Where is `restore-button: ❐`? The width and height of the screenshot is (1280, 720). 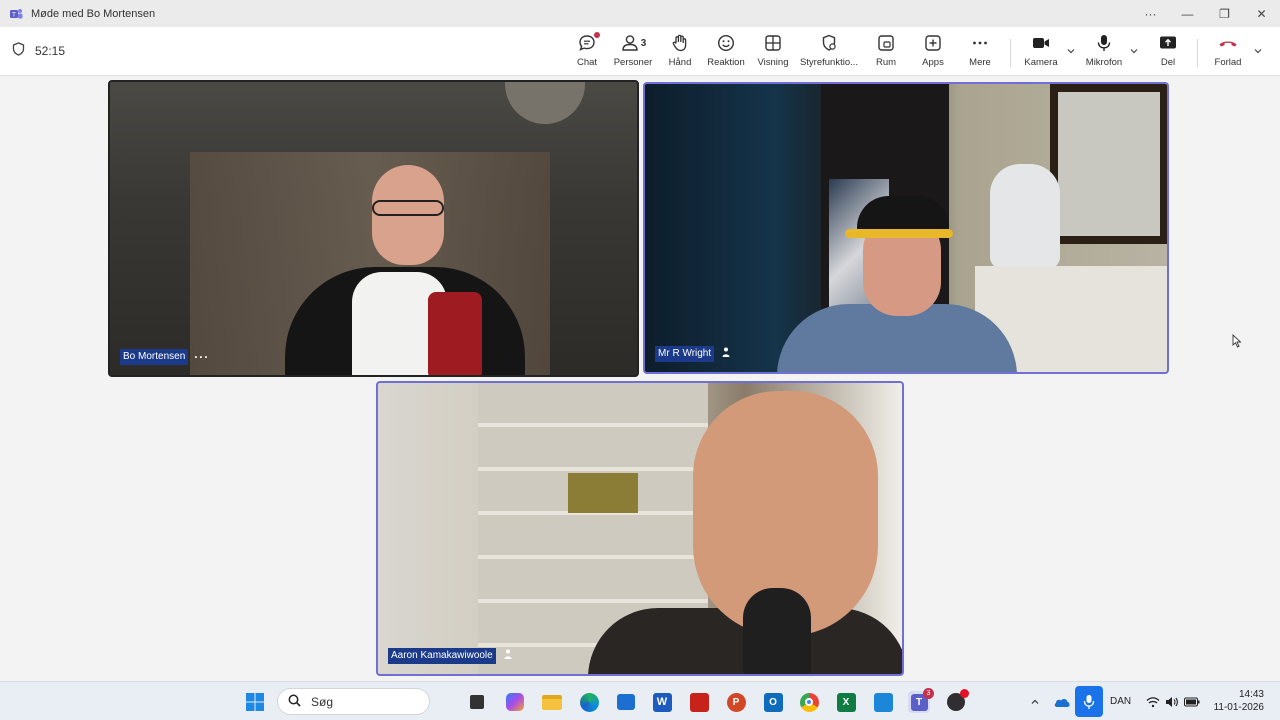 restore-button: ❐ is located at coordinates (1224, 13).